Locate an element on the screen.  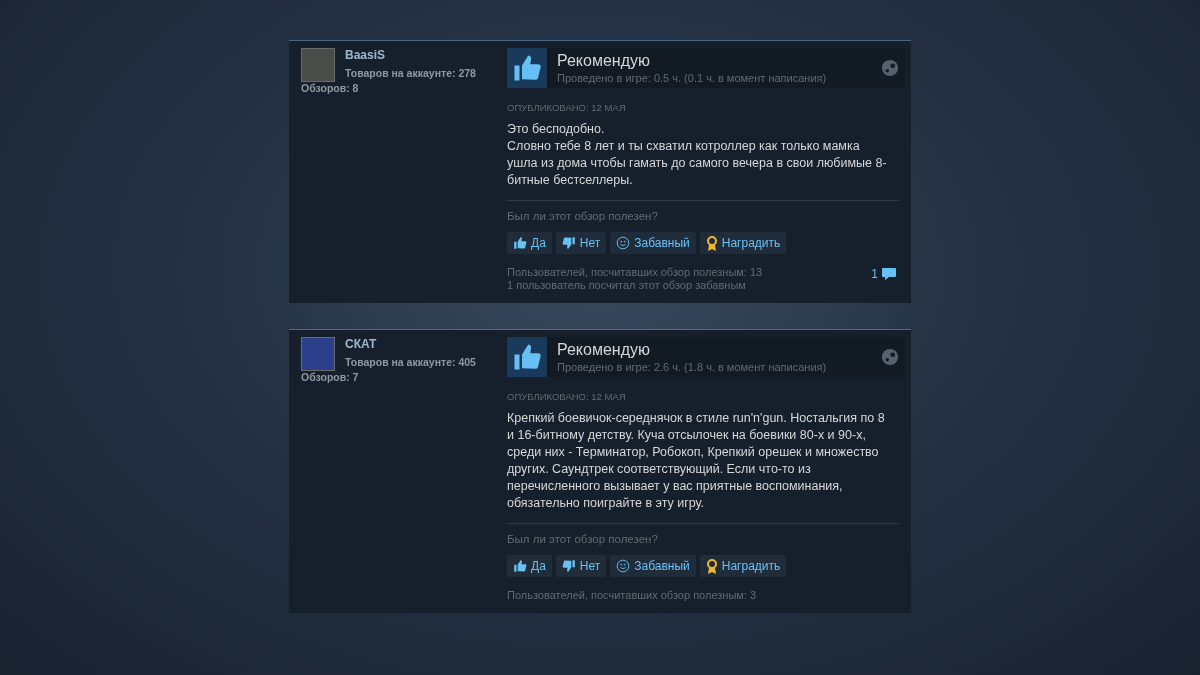
vote-stats: Пользователей, посчитавших обзор полезным: 3 is located at coordinates (632, 595).